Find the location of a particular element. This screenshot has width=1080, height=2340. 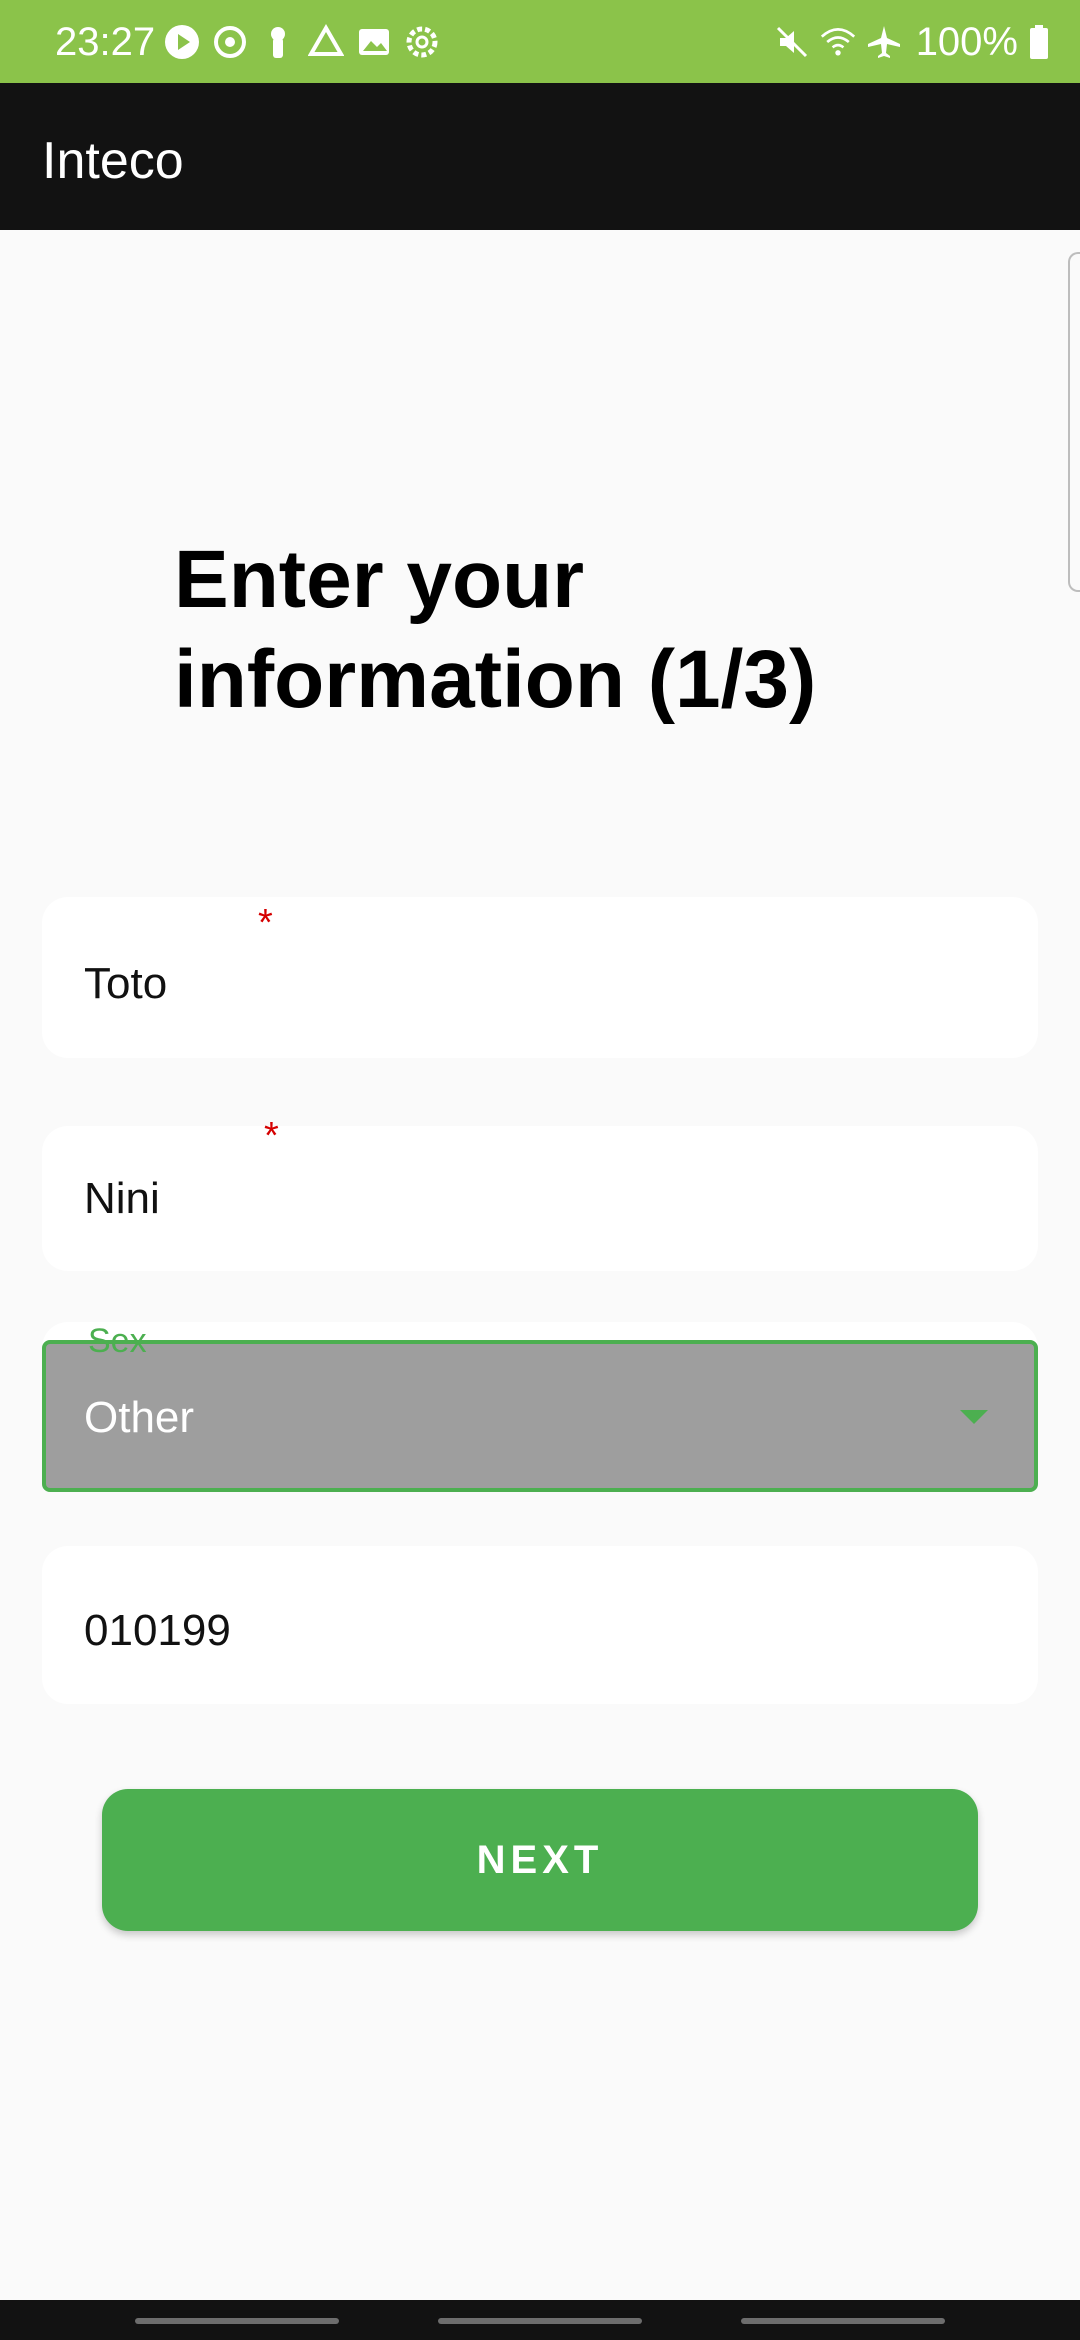

next-button: NEXT is located at coordinates (540, 1860).